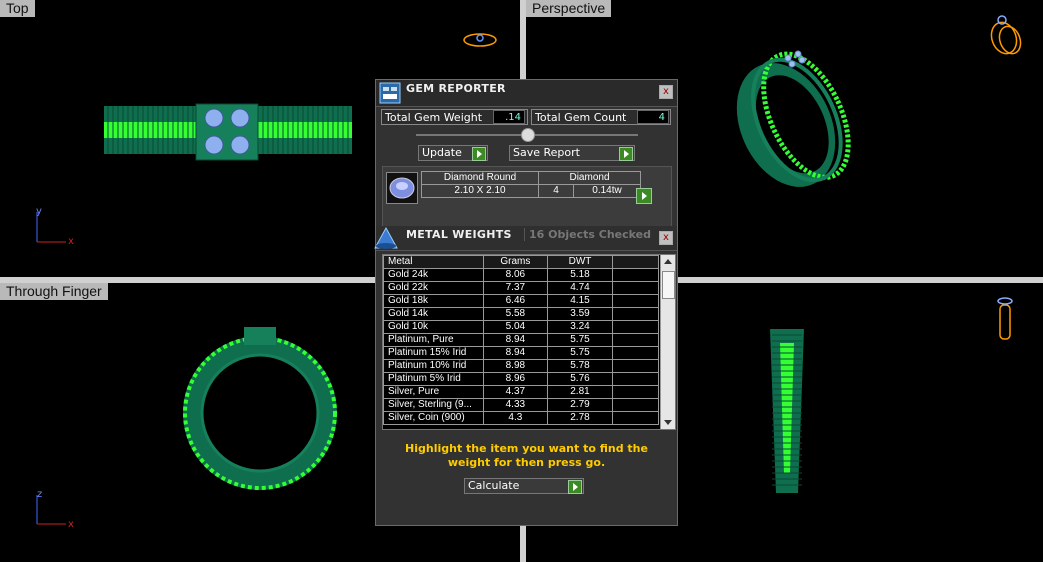 This screenshot has width=1043, height=562. What do you see at coordinates (433, 340) in the screenshot?
I see `metal-name: Platinum, Pure` at bounding box center [433, 340].